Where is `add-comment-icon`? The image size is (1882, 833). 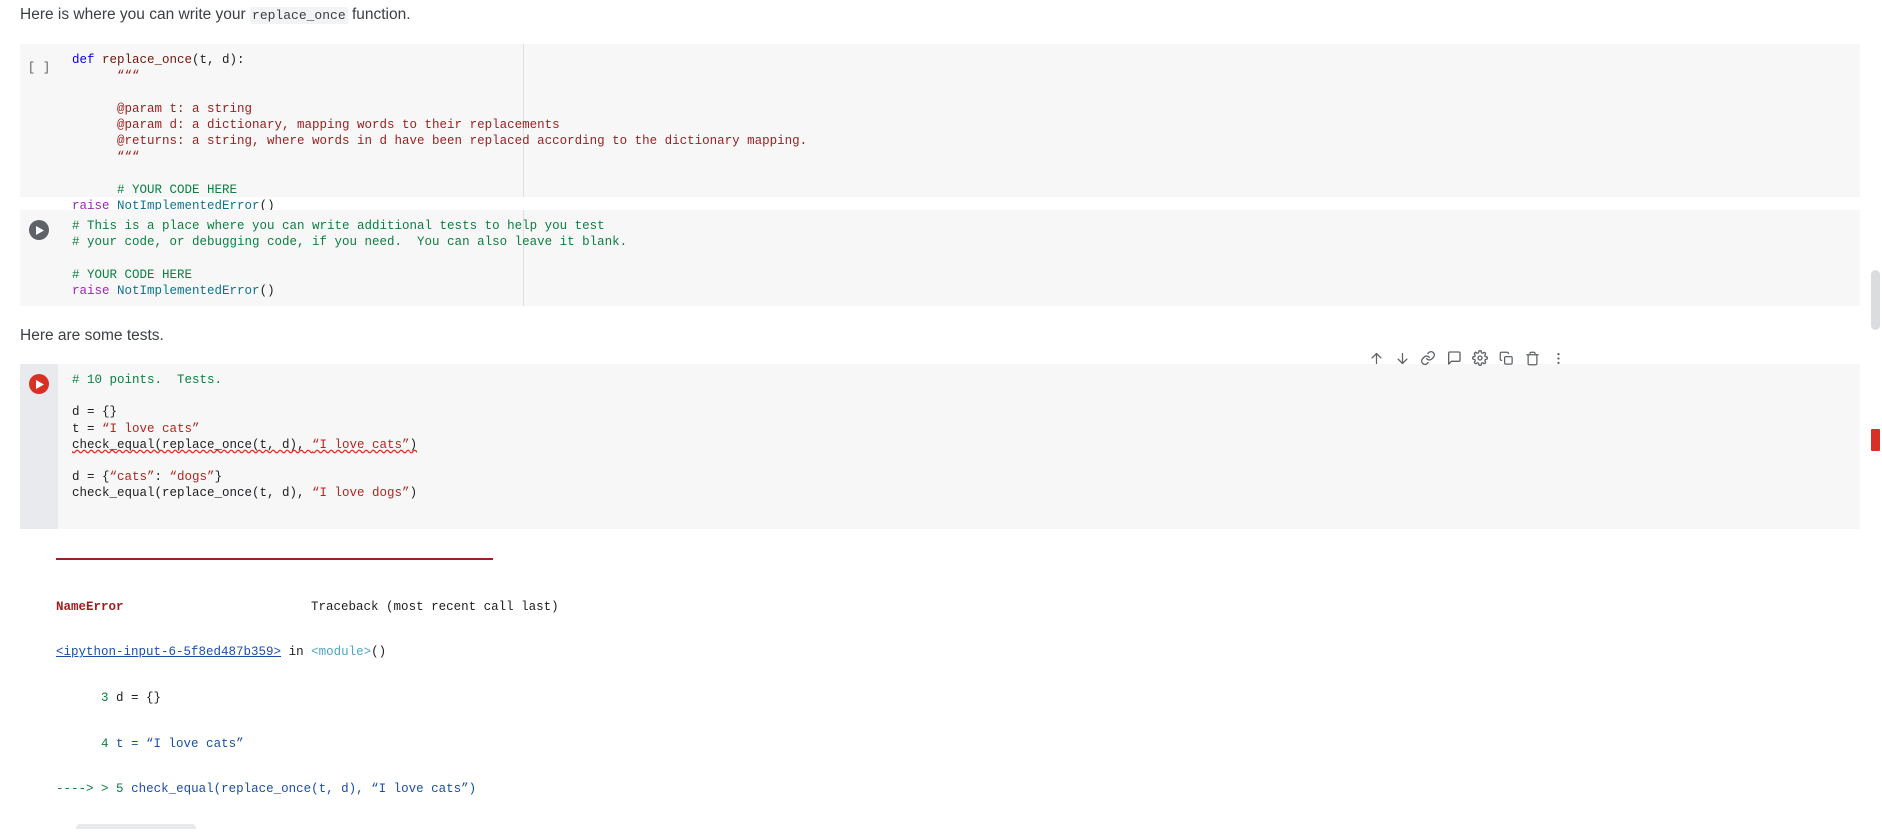
add-comment-icon is located at coordinates (1454, 358).